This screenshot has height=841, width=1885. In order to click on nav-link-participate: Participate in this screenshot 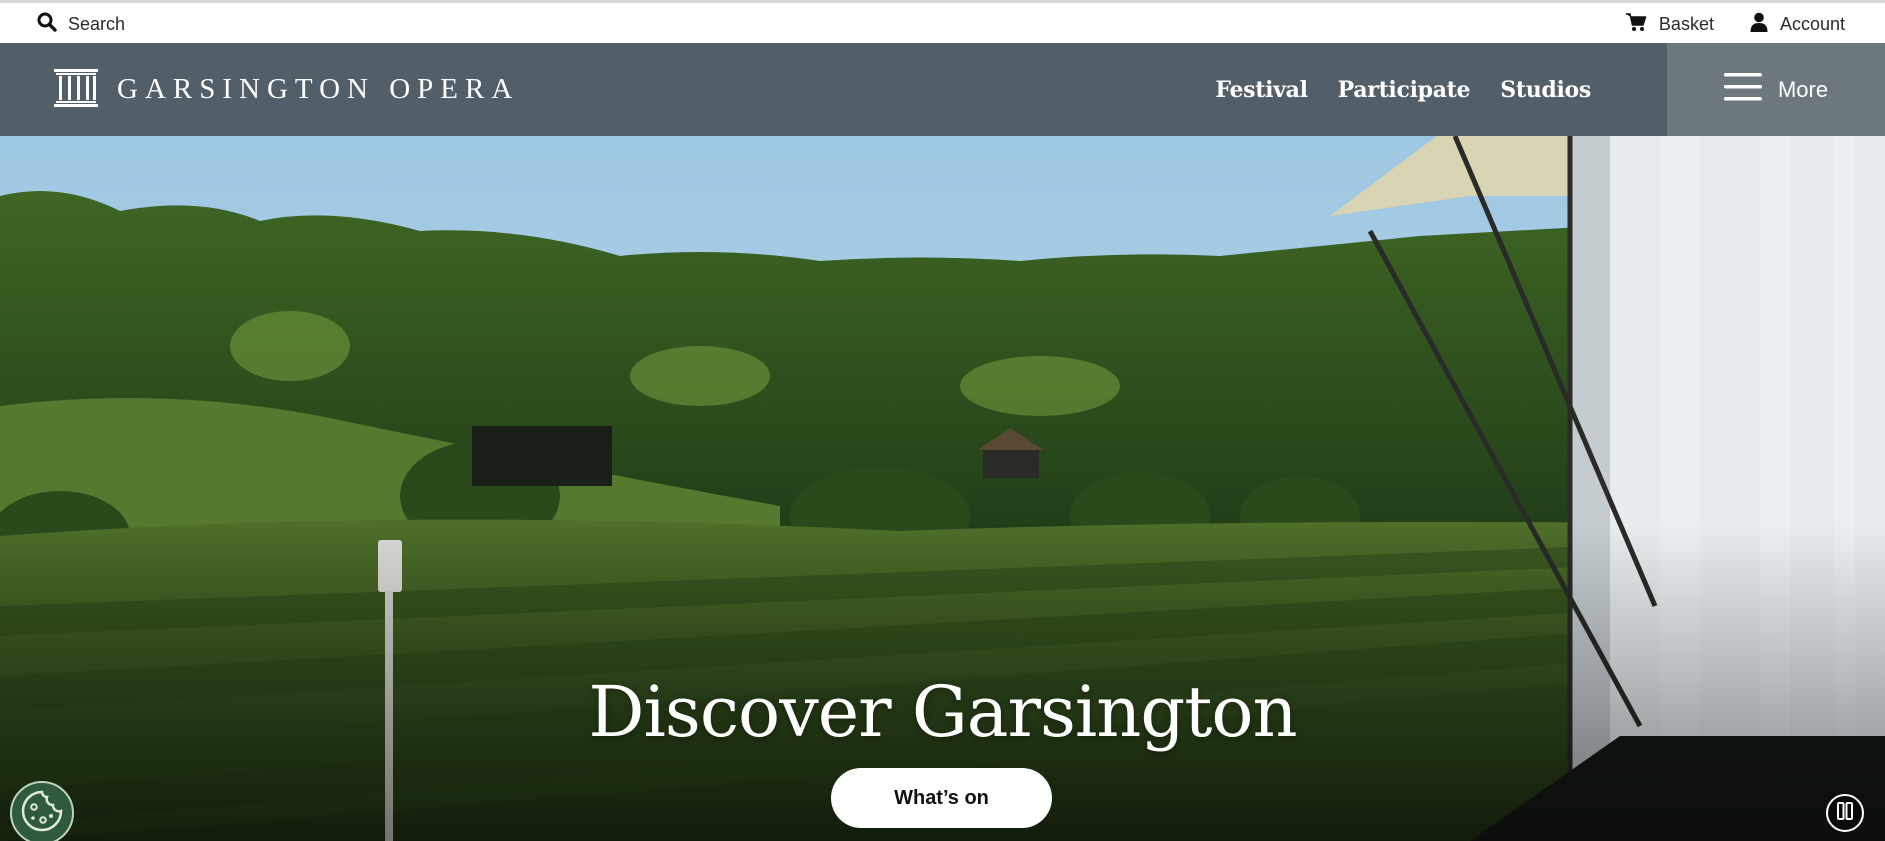, I will do `click(1404, 90)`.